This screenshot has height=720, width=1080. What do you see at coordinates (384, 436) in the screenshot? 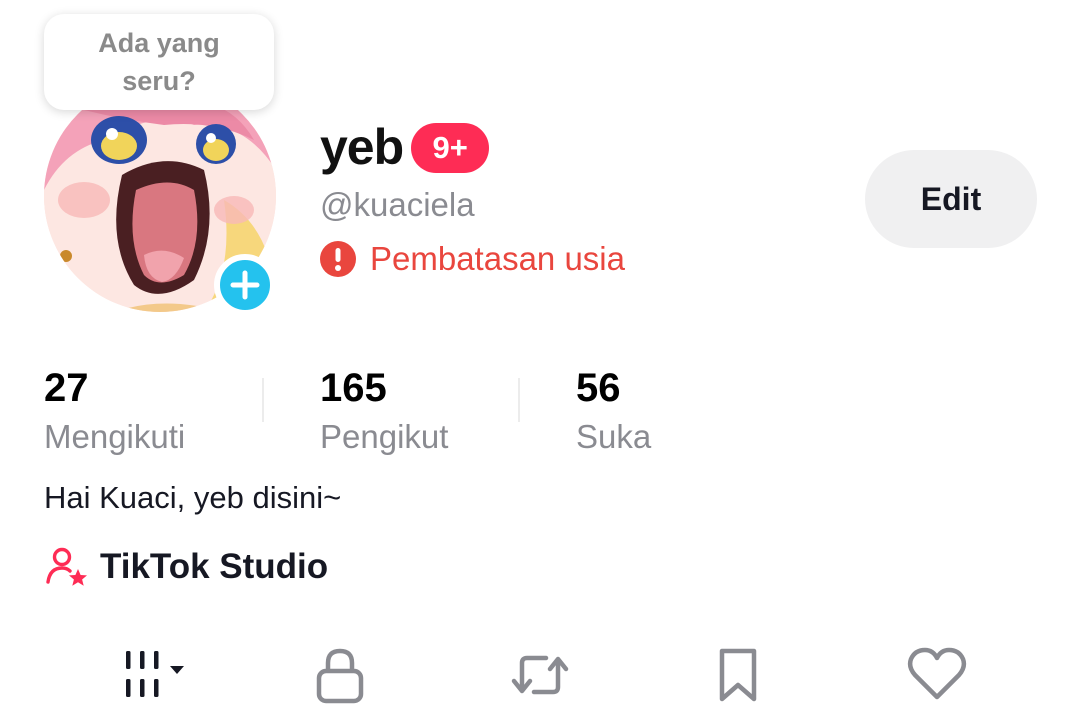
I see `stat-followers-label: Pengikut` at bounding box center [384, 436].